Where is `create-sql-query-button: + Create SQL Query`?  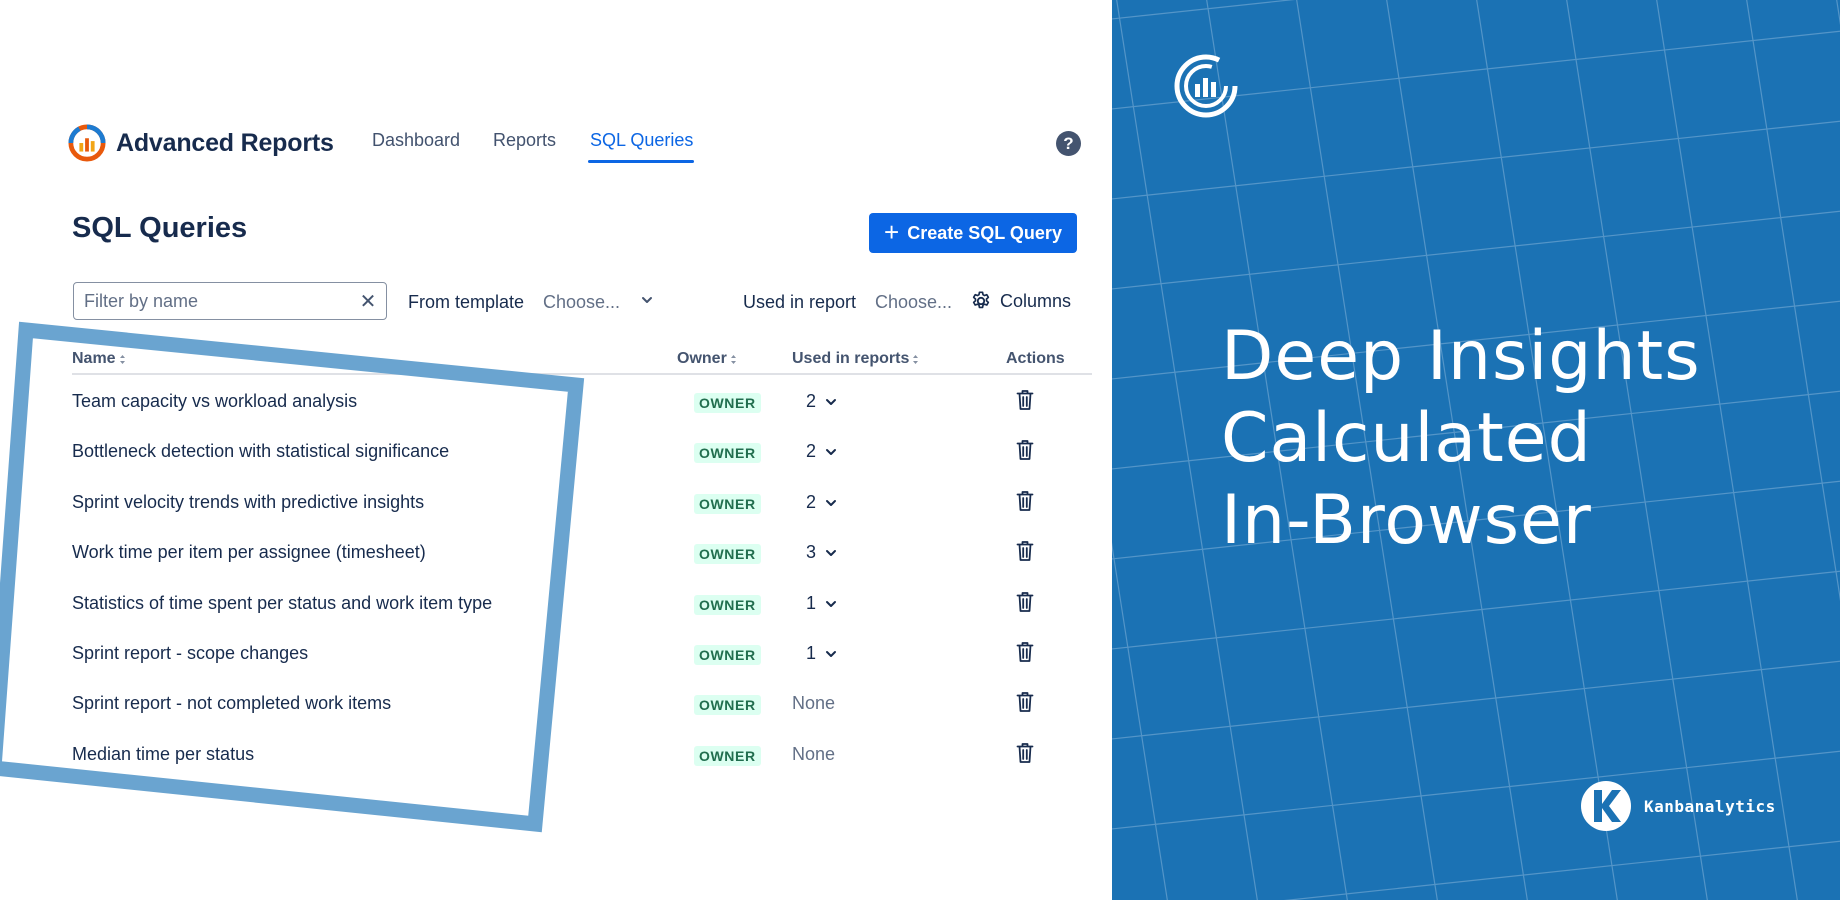 create-sql-query-button: + Create SQL Query is located at coordinates (973, 233).